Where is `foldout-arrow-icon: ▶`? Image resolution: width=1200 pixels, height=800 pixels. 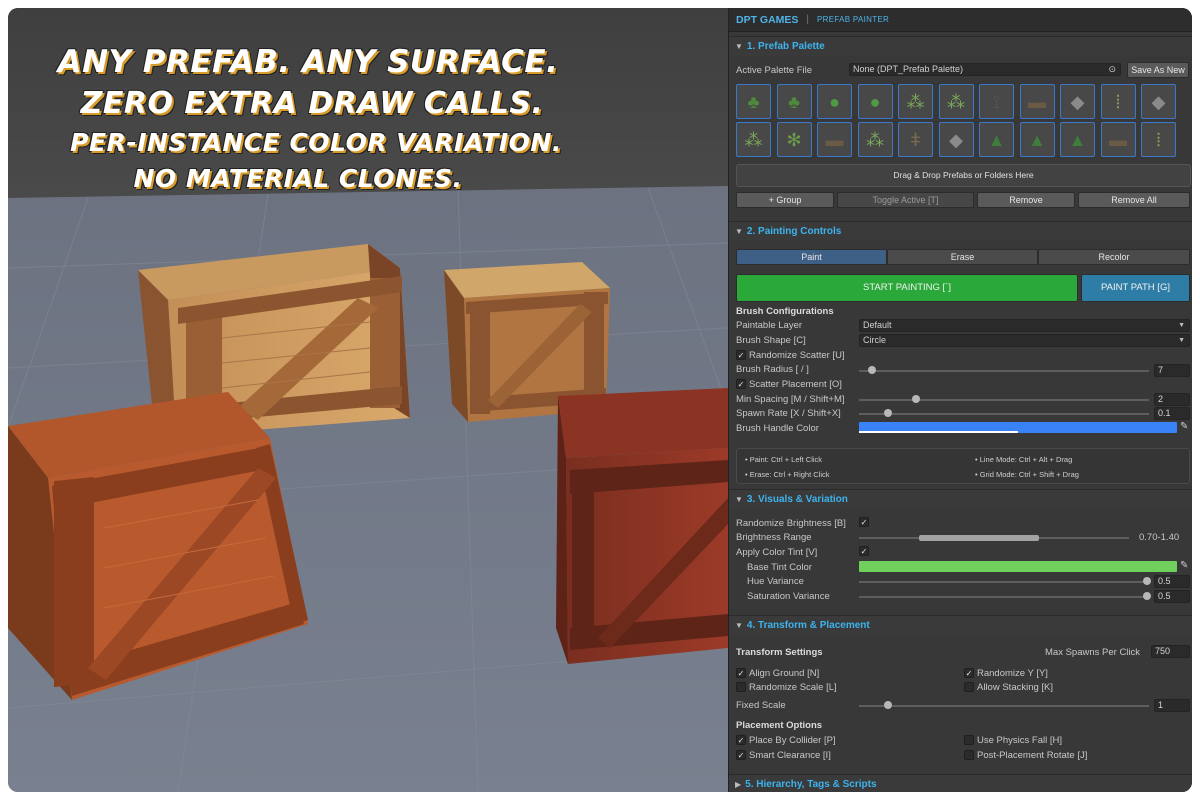
foldout-arrow-icon: ▶ is located at coordinates (738, 784).